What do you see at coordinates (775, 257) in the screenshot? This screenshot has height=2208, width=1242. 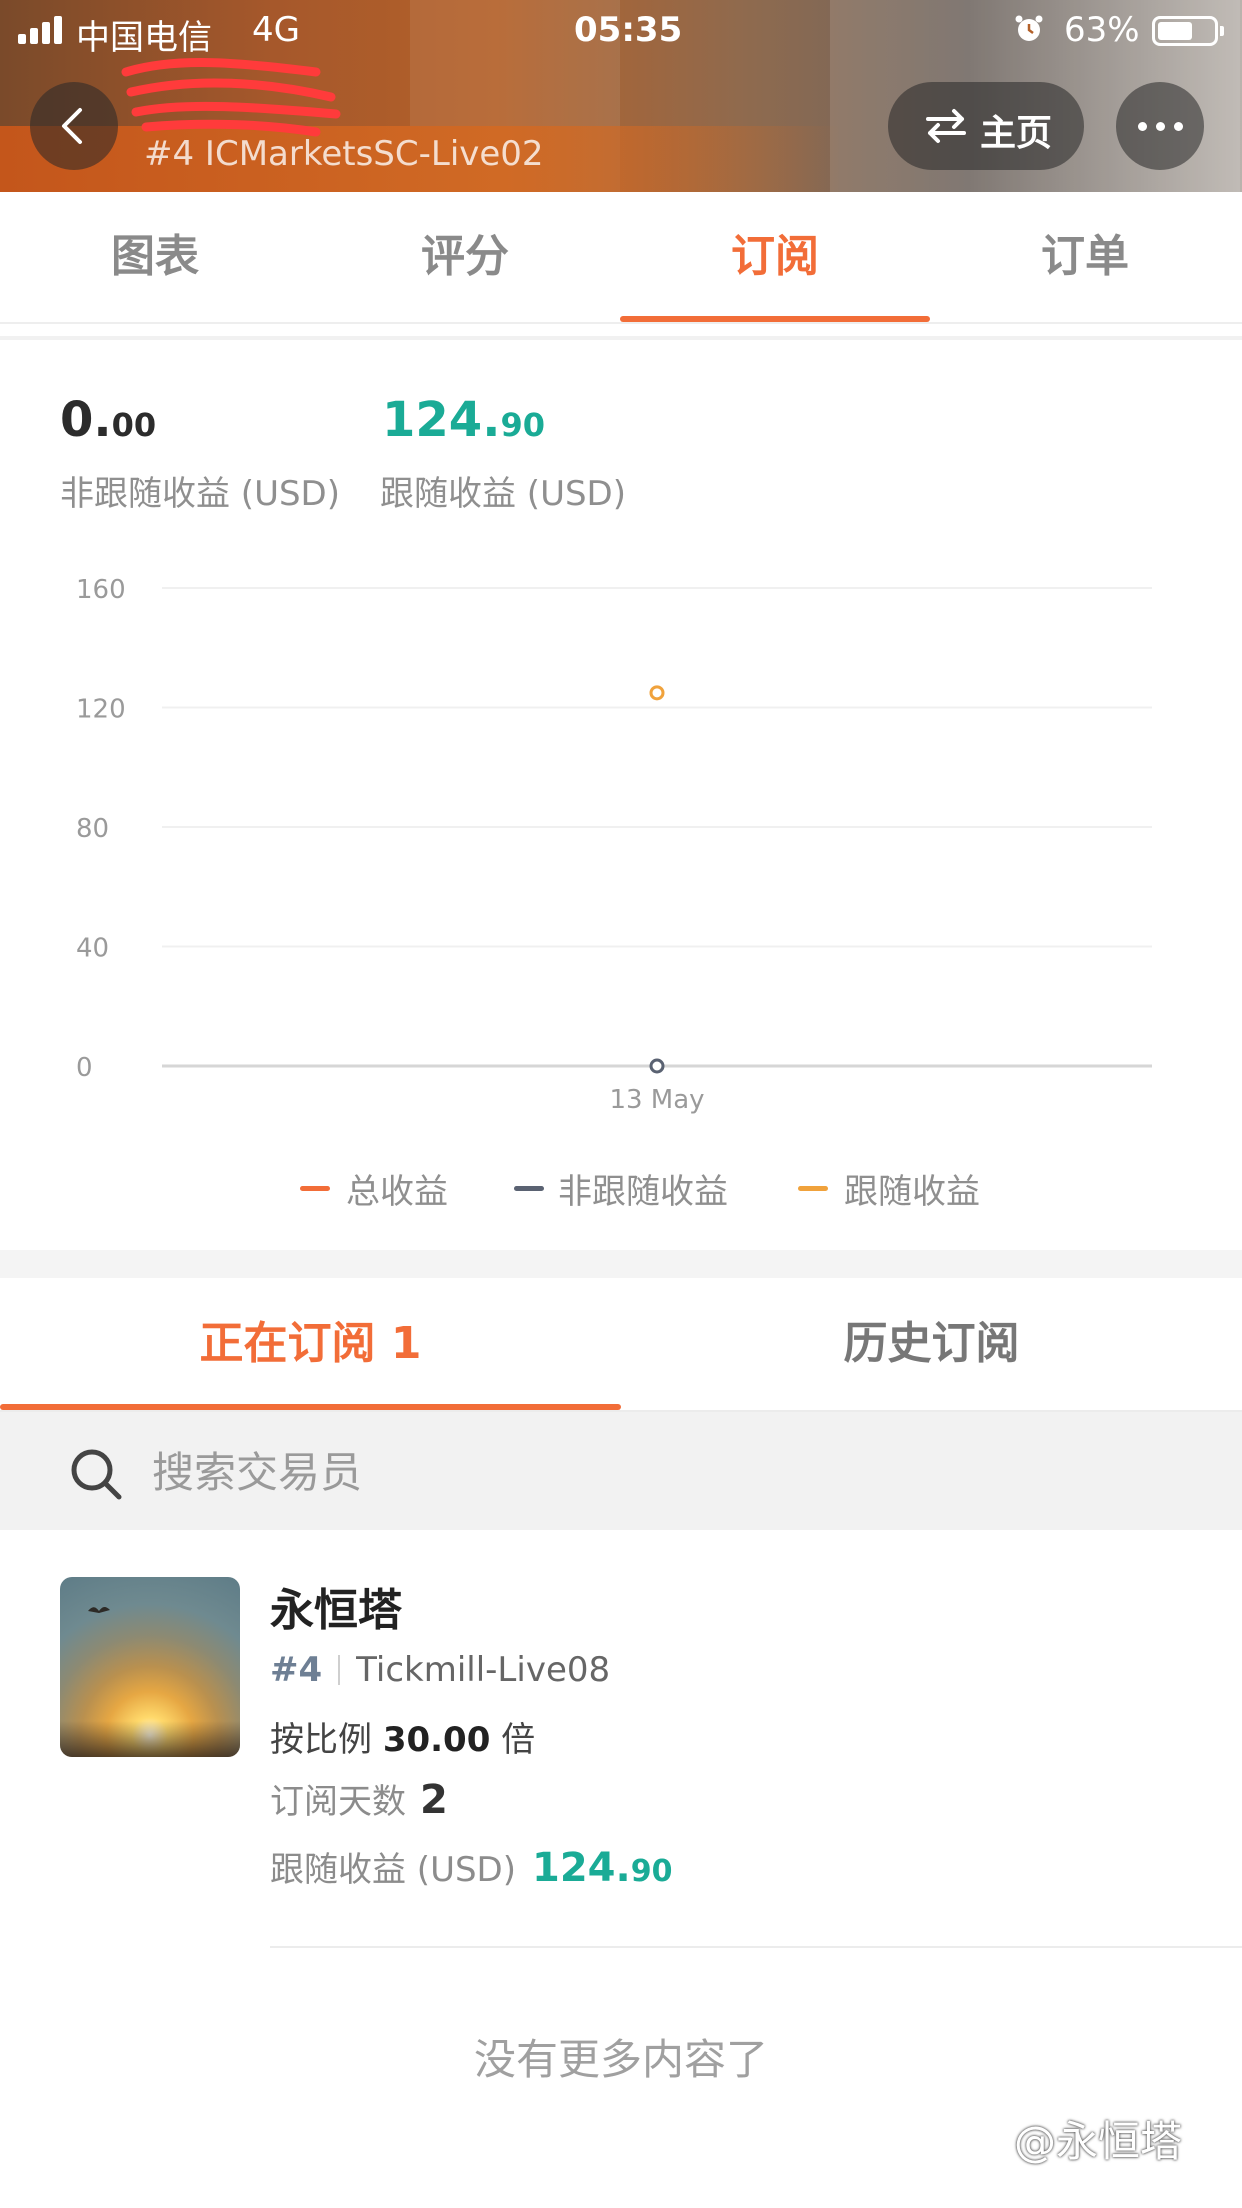 I see `tab-subscription: 订阅` at bounding box center [775, 257].